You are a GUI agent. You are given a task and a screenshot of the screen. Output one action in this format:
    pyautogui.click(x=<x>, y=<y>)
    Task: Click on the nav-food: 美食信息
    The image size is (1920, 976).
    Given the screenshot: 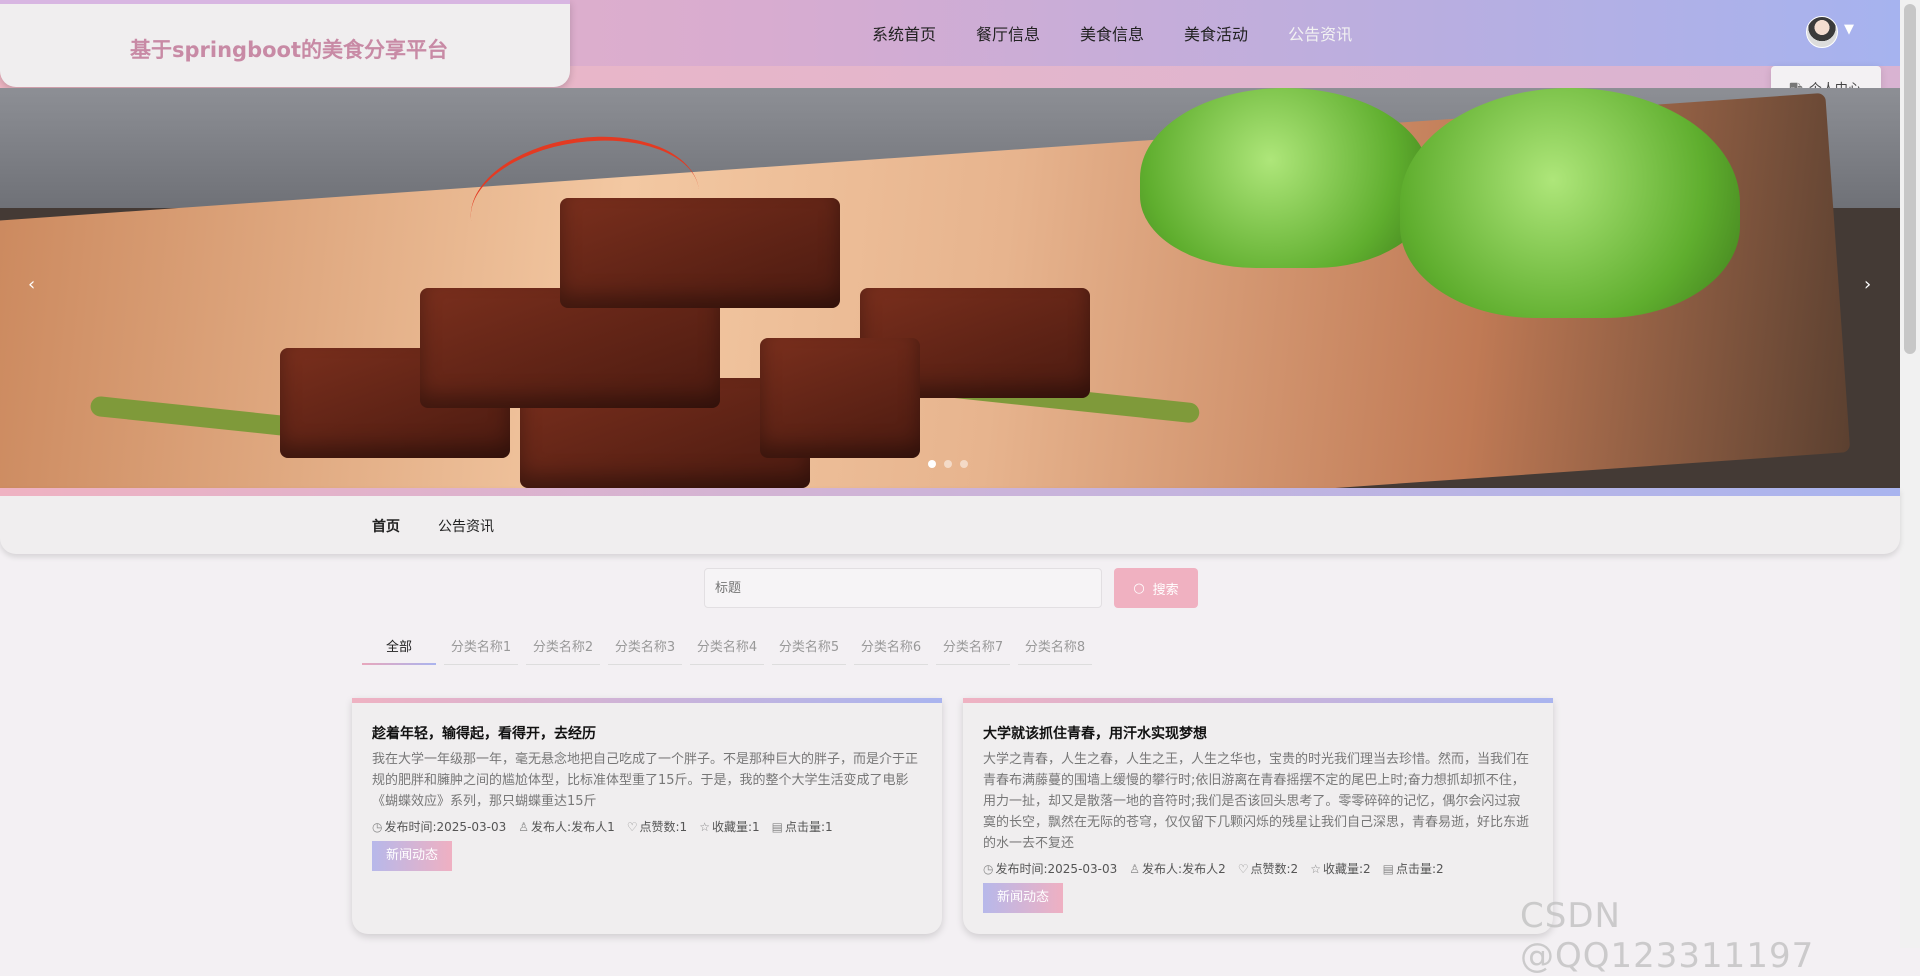 What is the action you would take?
    pyautogui.click(x=1112, y=35)
    